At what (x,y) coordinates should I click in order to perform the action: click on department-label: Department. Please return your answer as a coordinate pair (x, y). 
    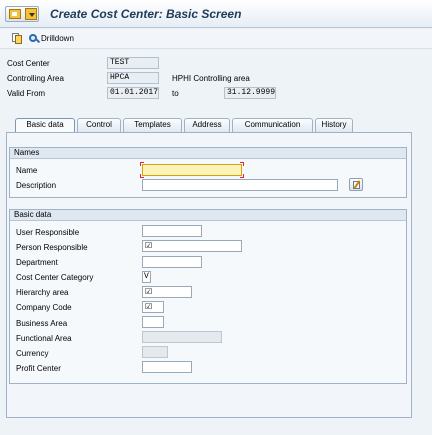
    Looking at the image, I should click on (37, 262).